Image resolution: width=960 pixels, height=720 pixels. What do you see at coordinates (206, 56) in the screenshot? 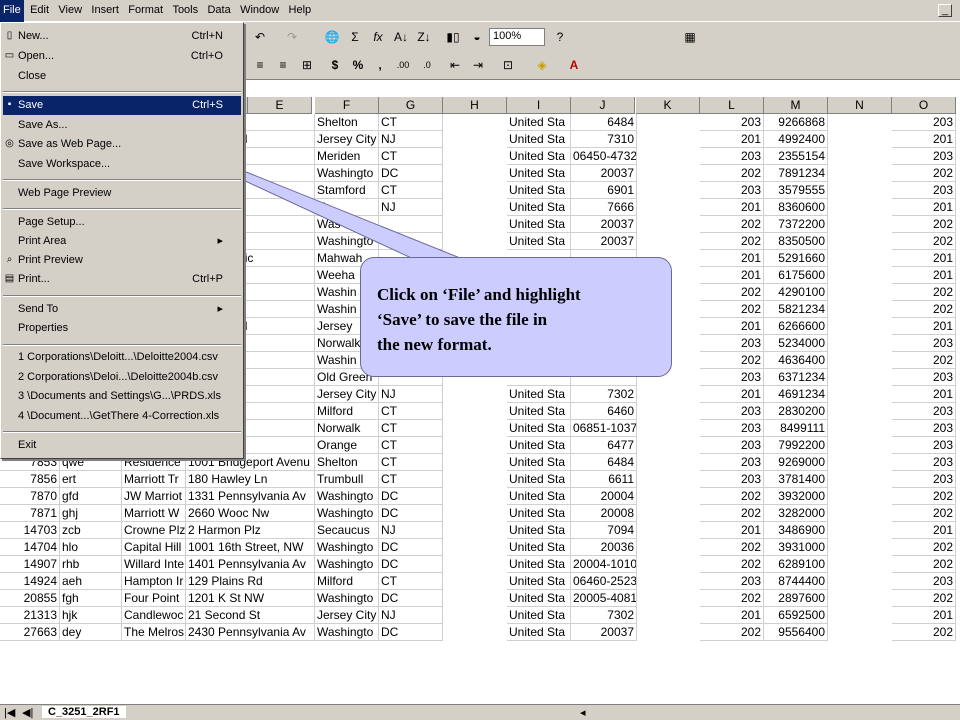
I see `menu-item-shortcut: Ctrl+O` at bounding box center [206, 56].